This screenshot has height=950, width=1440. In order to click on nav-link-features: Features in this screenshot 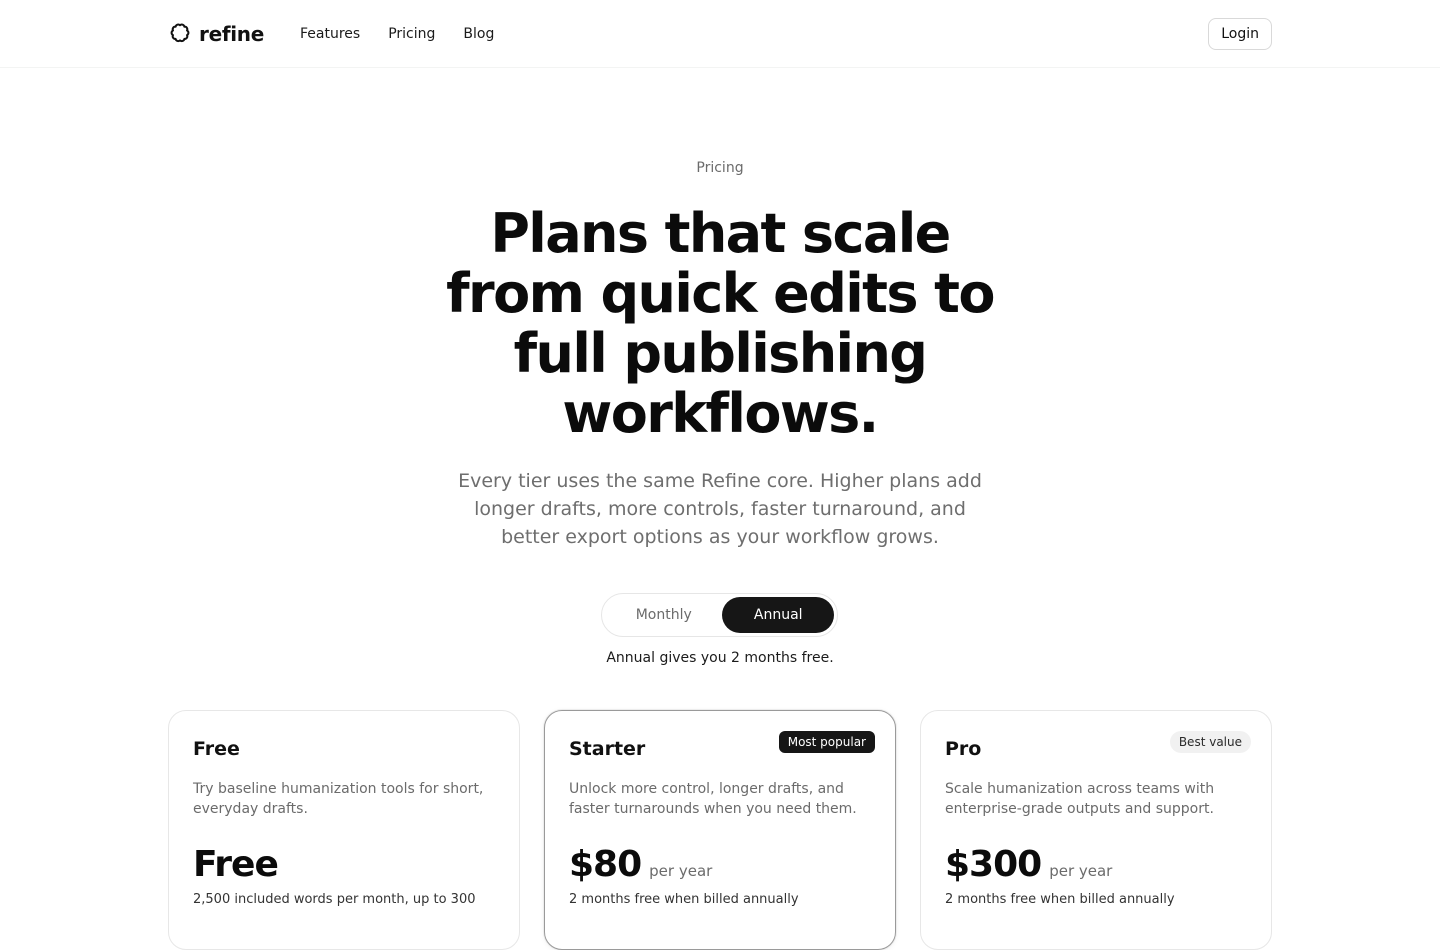, I will do `click(330, 34)`.